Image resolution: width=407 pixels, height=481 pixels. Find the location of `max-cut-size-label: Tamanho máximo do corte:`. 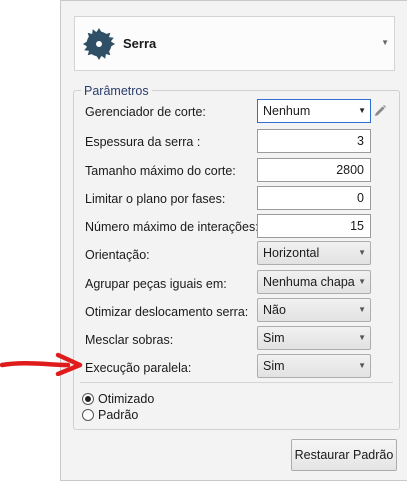

max-cut-size-label: Tamanho máximo do corte: is located at coordinates (160, 171).